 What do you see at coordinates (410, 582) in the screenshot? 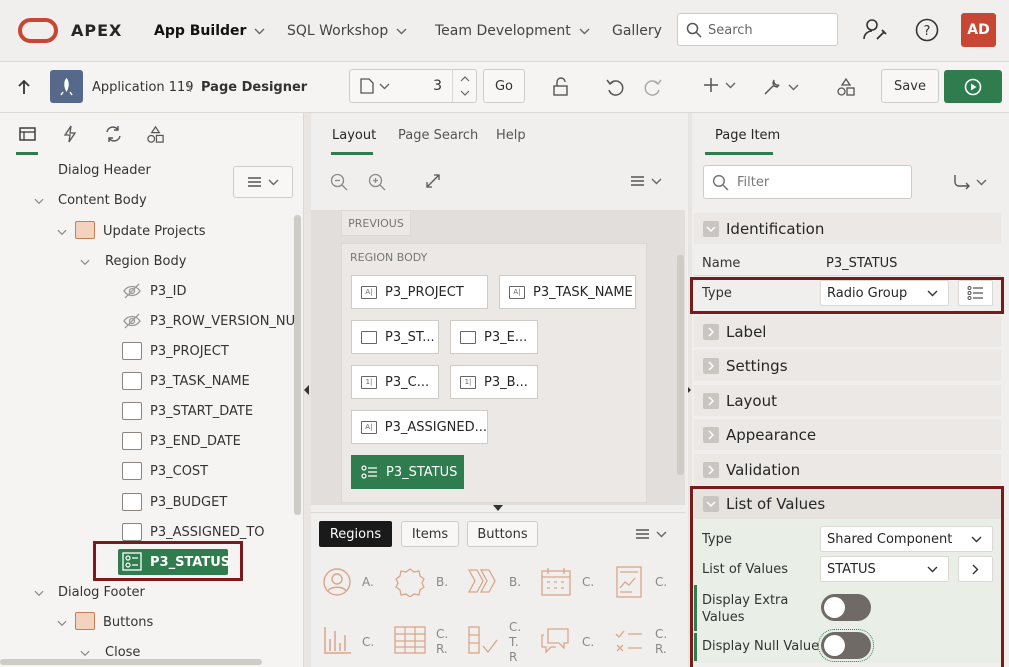
I see `badge-region-icon` at bounding box center [410, 582].